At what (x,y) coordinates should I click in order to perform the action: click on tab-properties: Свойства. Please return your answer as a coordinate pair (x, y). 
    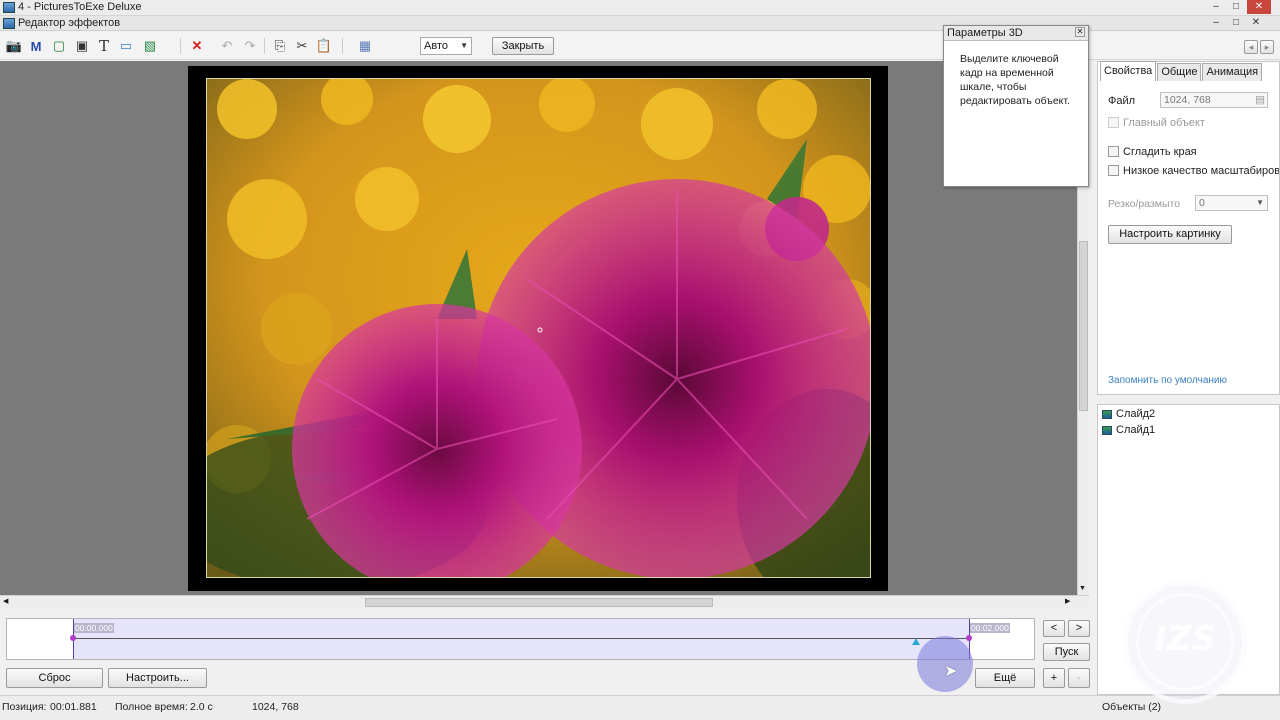
    Looking at the image, I should click on (1128, 71).